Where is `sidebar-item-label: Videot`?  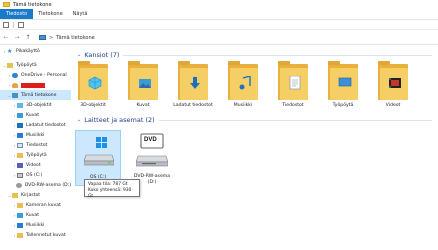
sidebar-item-label: Videot is located at coordinates (33, 165).